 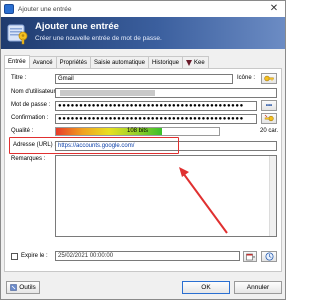 What do you see at coordinates (189, 62) in the screenshot?
I see `kee-icon` at bounding box center [189, 62].